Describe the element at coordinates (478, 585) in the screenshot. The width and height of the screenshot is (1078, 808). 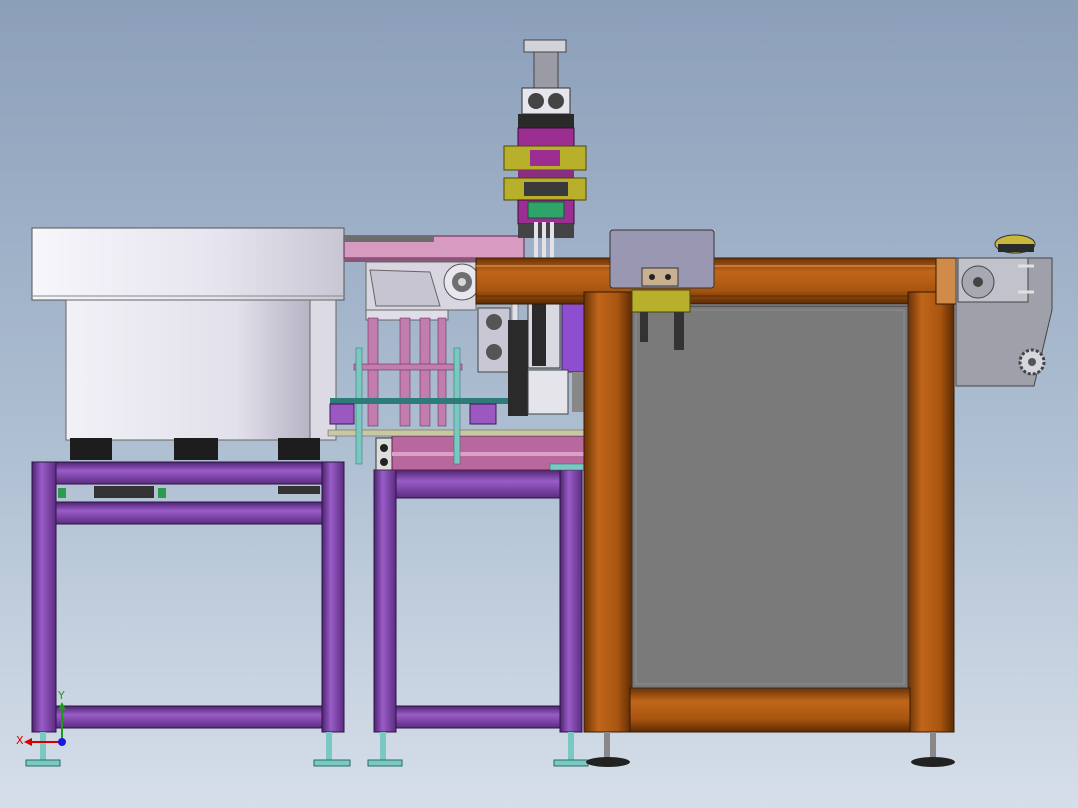
I see `middle-purple-stand` at that location.